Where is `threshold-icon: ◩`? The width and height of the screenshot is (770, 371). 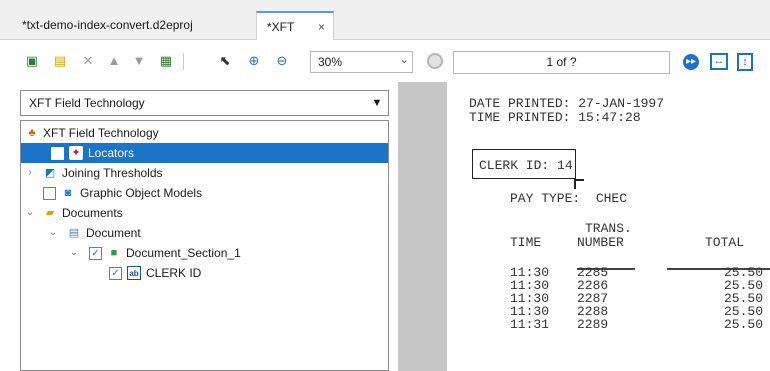 threshold-icon: ◩ is located at coordinates (50, 173).